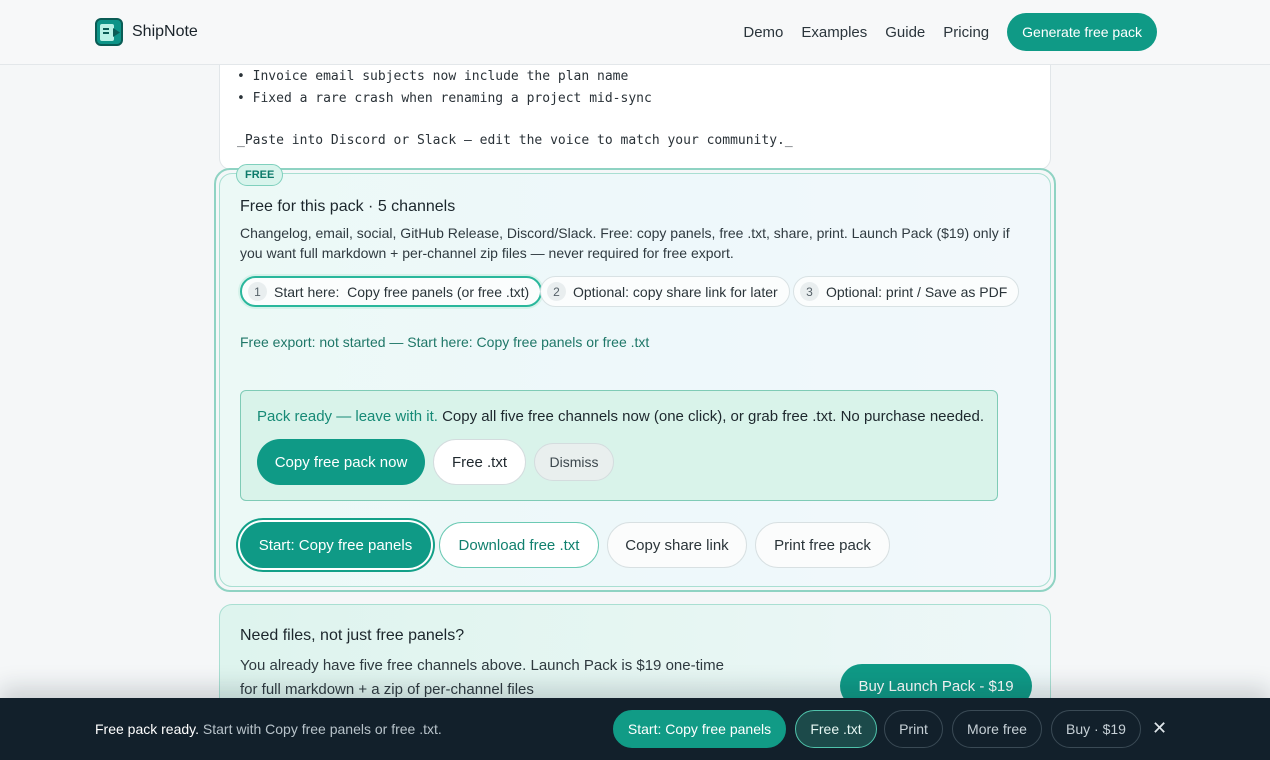  Describe the element at coordinates (836, 729) in the screenshot. I see `bar-free-txt-button: Free .txt` at that location.